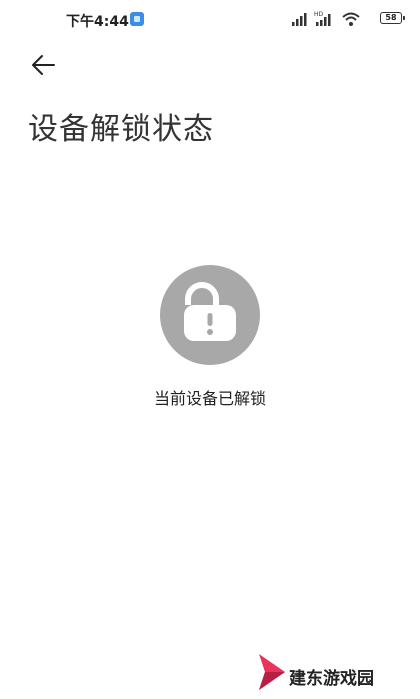 The width and height of the screenshot is (420, 699). Describe the element at coordinates (299, 19) in the screenshot. I see `signal-icon` at that location.